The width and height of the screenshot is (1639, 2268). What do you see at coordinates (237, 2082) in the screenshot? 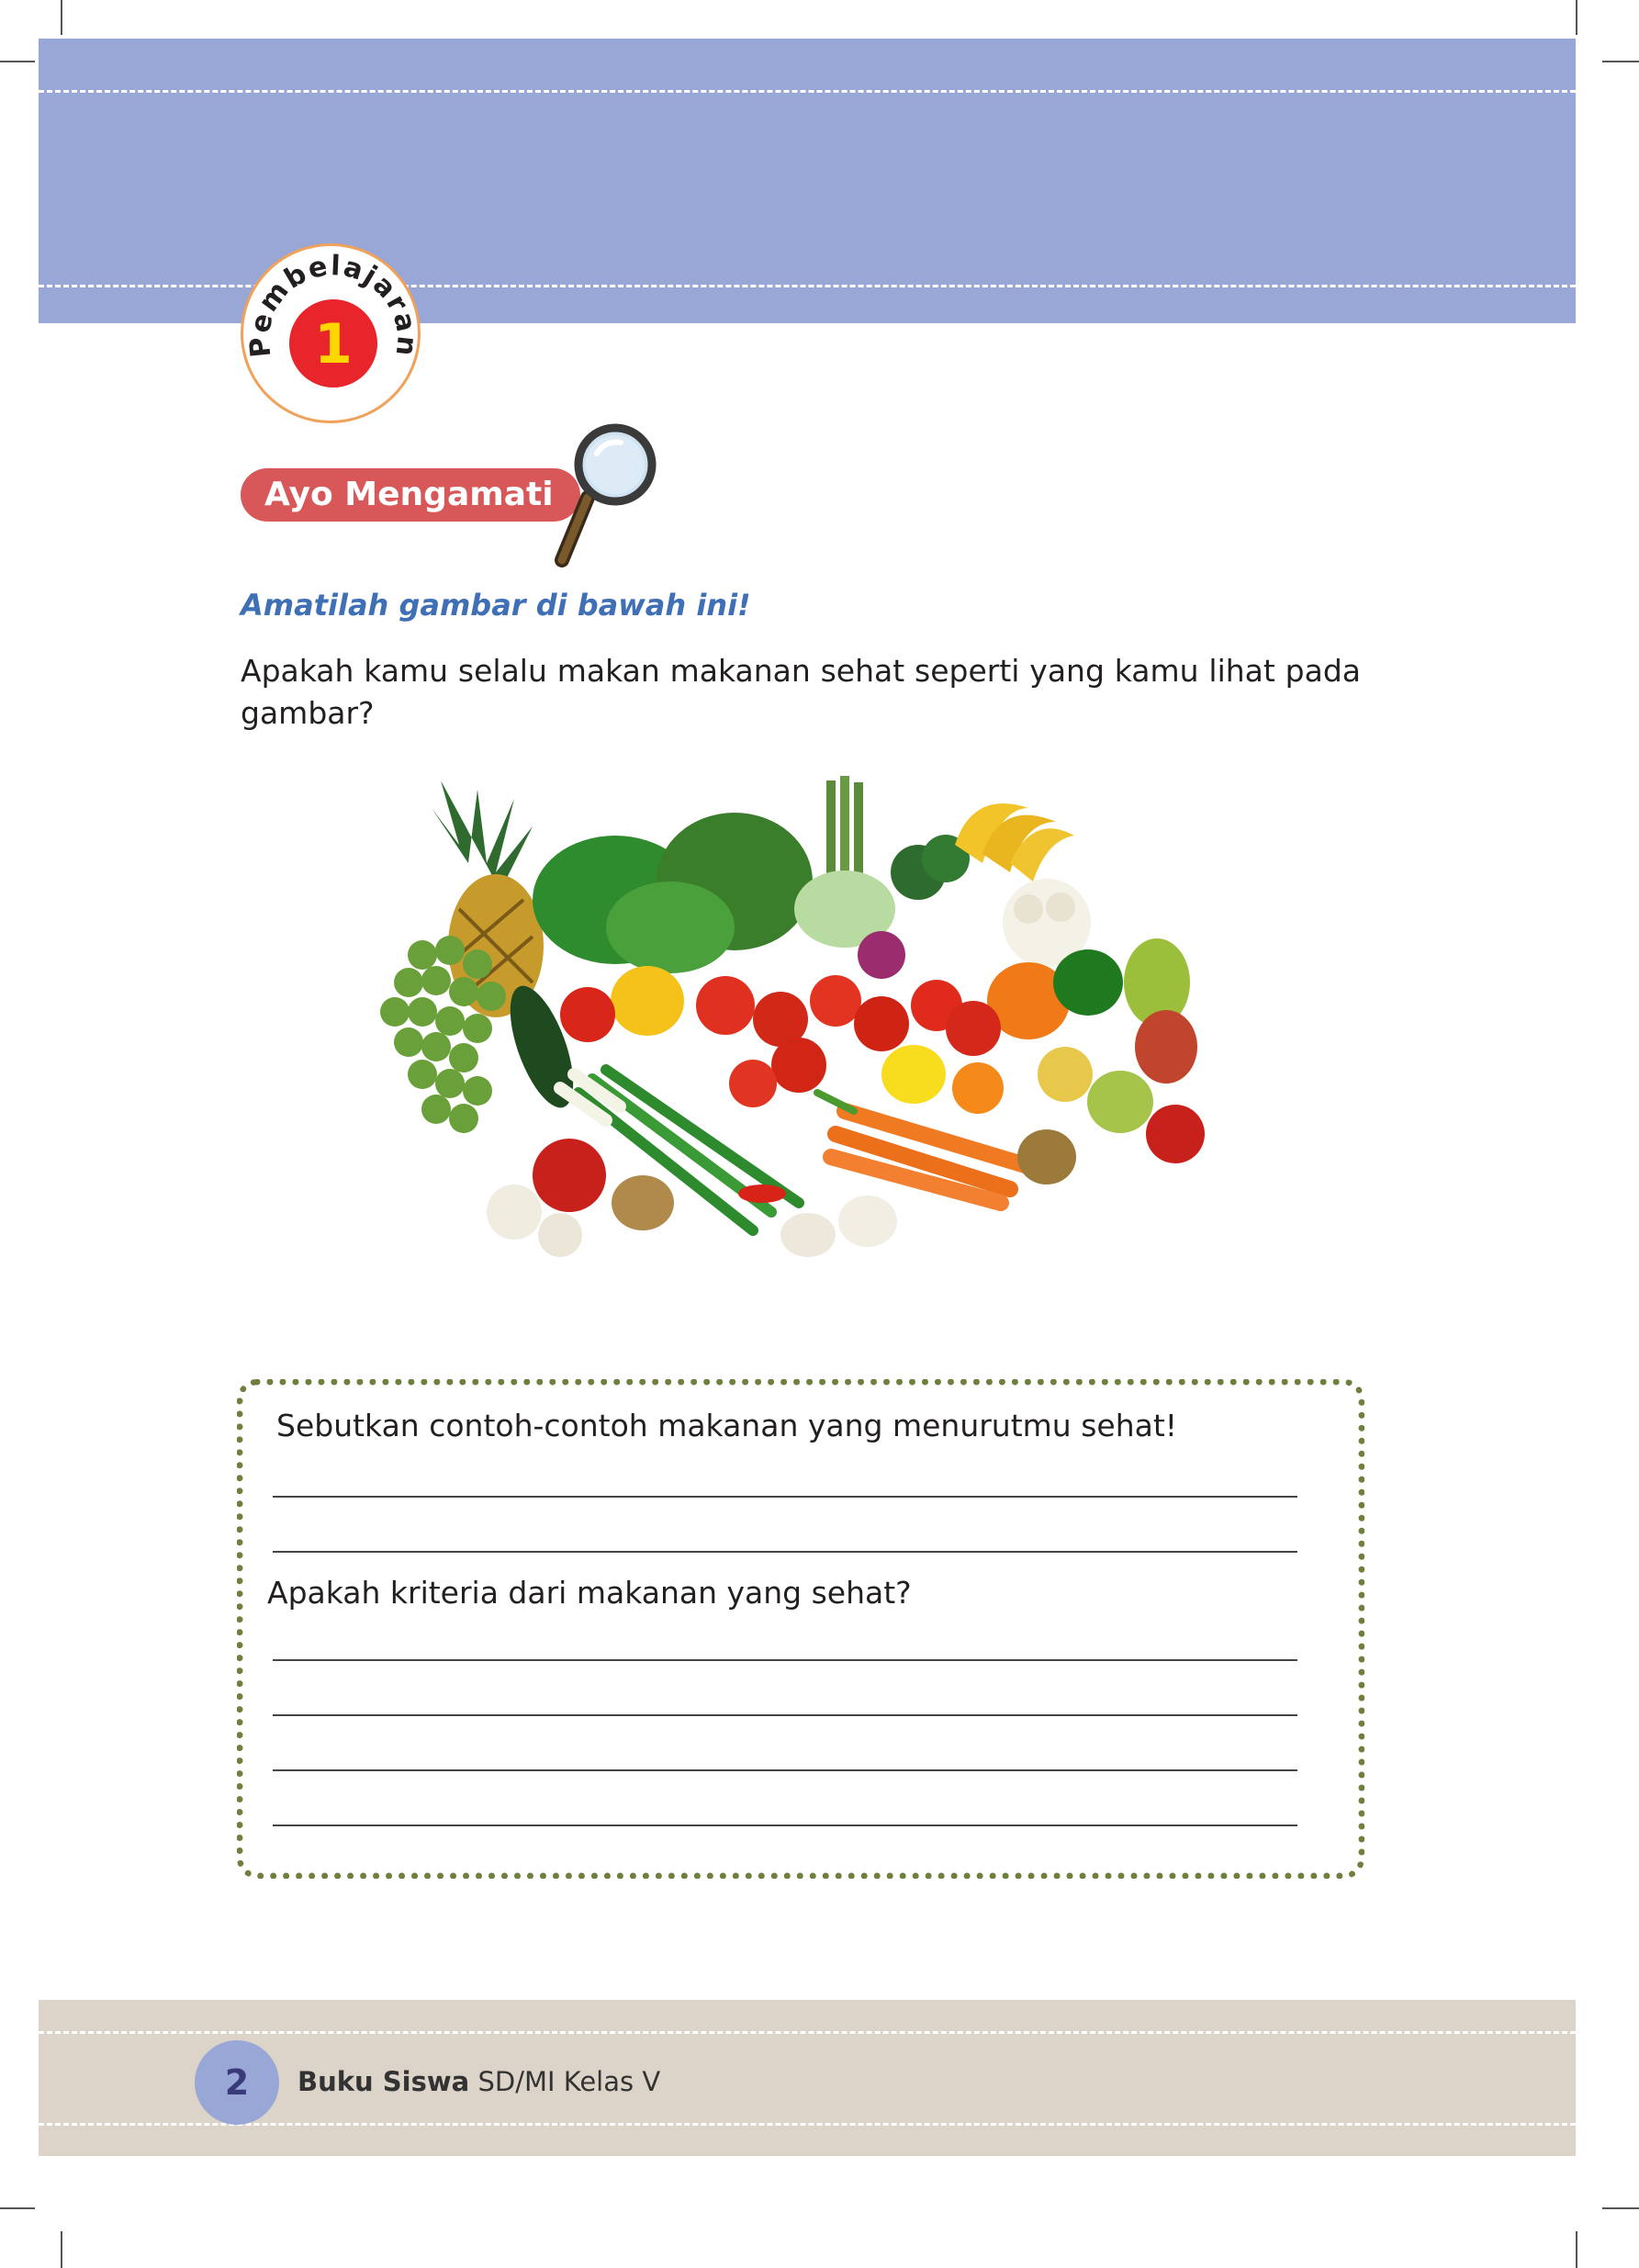
I see `page-number: 2` at bounding box center [237, 2082].